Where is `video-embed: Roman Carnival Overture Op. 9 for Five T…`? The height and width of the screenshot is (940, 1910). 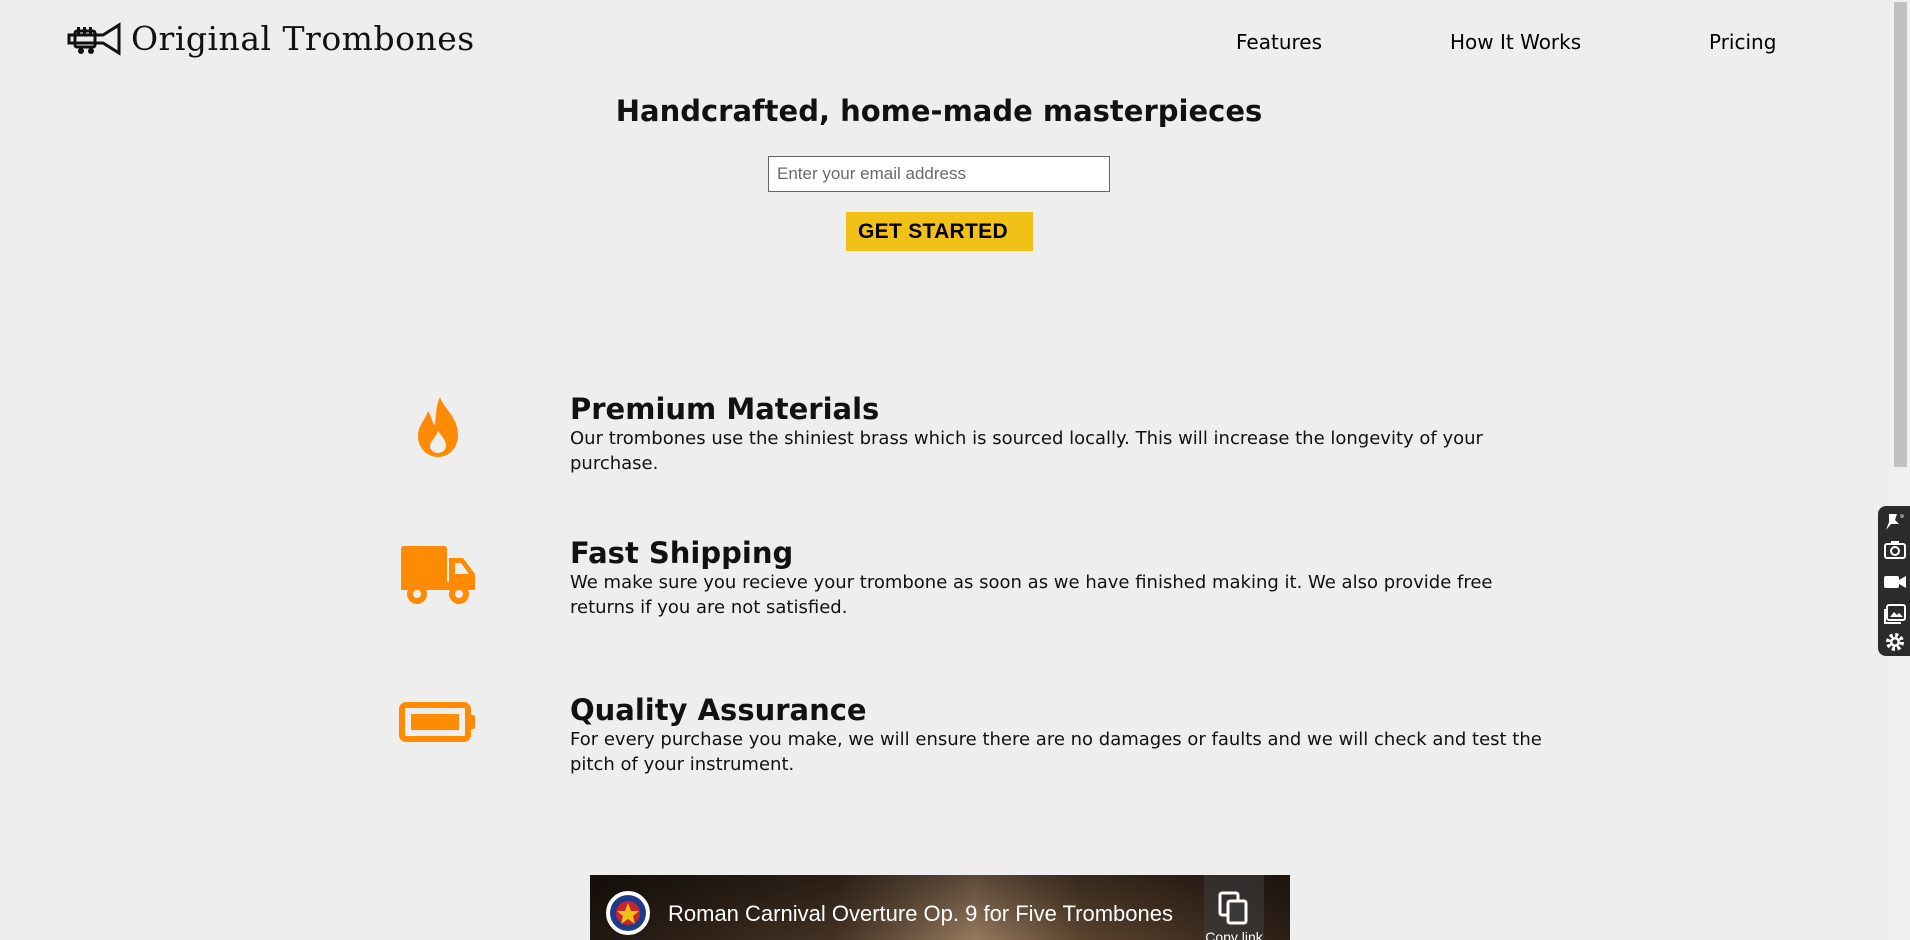 video-embed: Roman Carnival Overture Op. 9 for Five T… is located at coordinates (940, 907).